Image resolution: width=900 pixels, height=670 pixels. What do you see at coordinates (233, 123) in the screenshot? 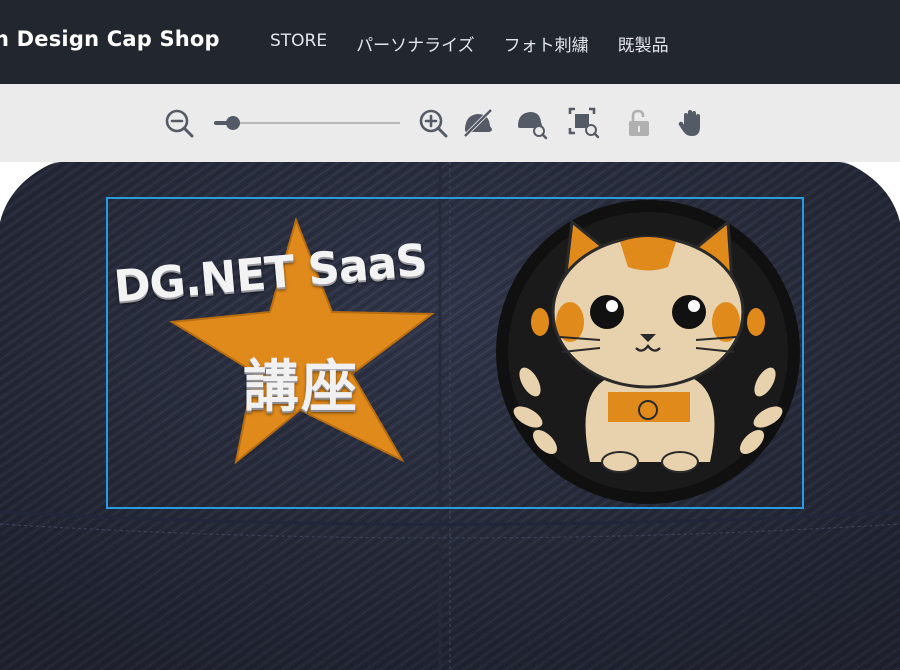
I see `zoom-slider-thumb` at bounding box center [233, 123].